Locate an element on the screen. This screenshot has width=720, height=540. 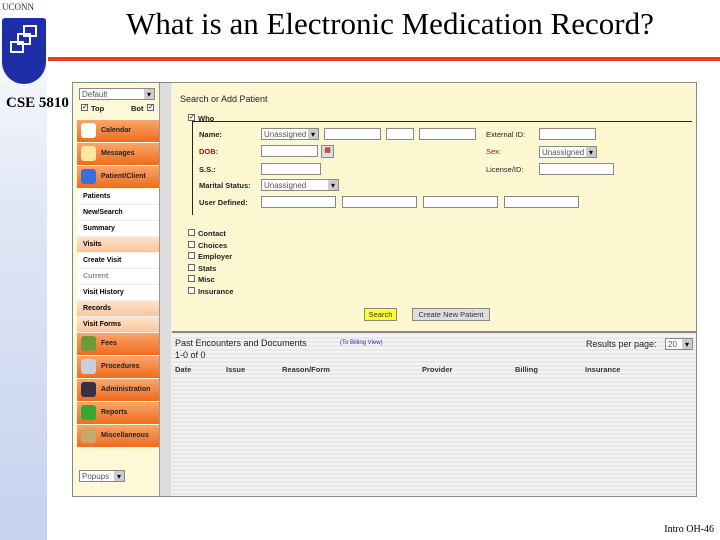
nav-calendar: Calendar is located at coordinates (118, 131).